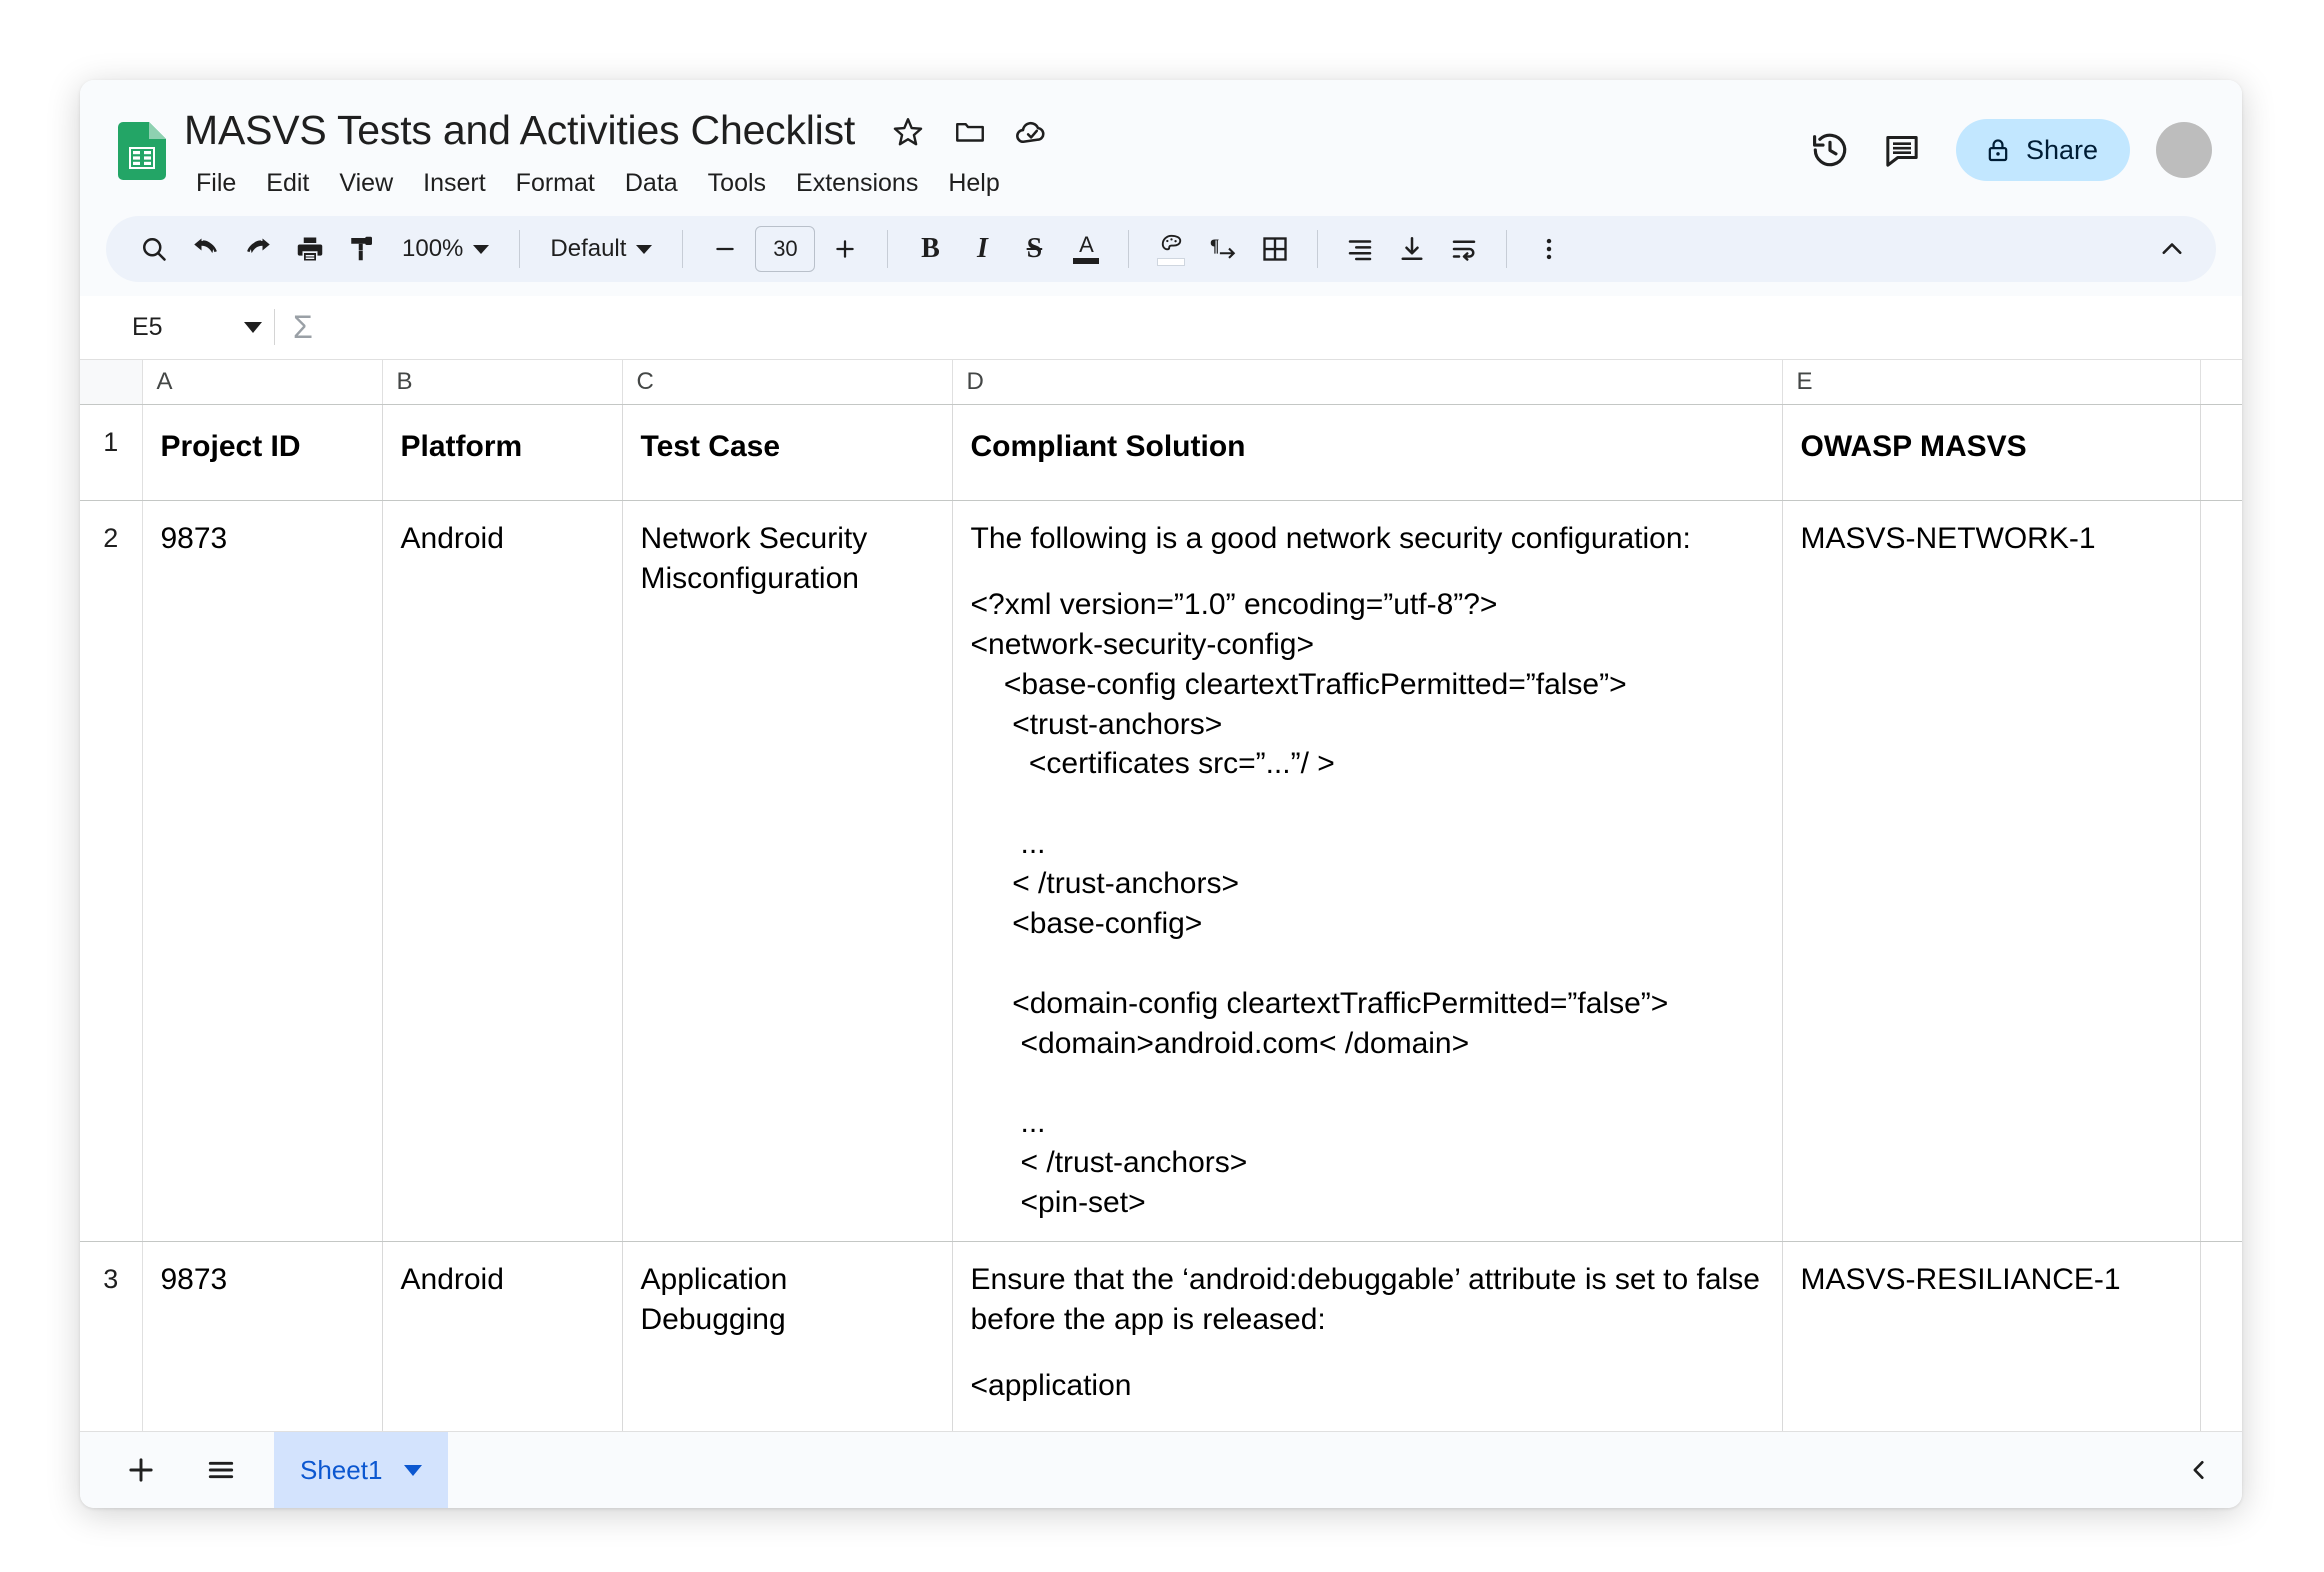 The height and width of the screenshot is (1572, 2324). Describe the element at coordinates (1991, 382) in the screenshot. I see `column-header-e: E` at that location.